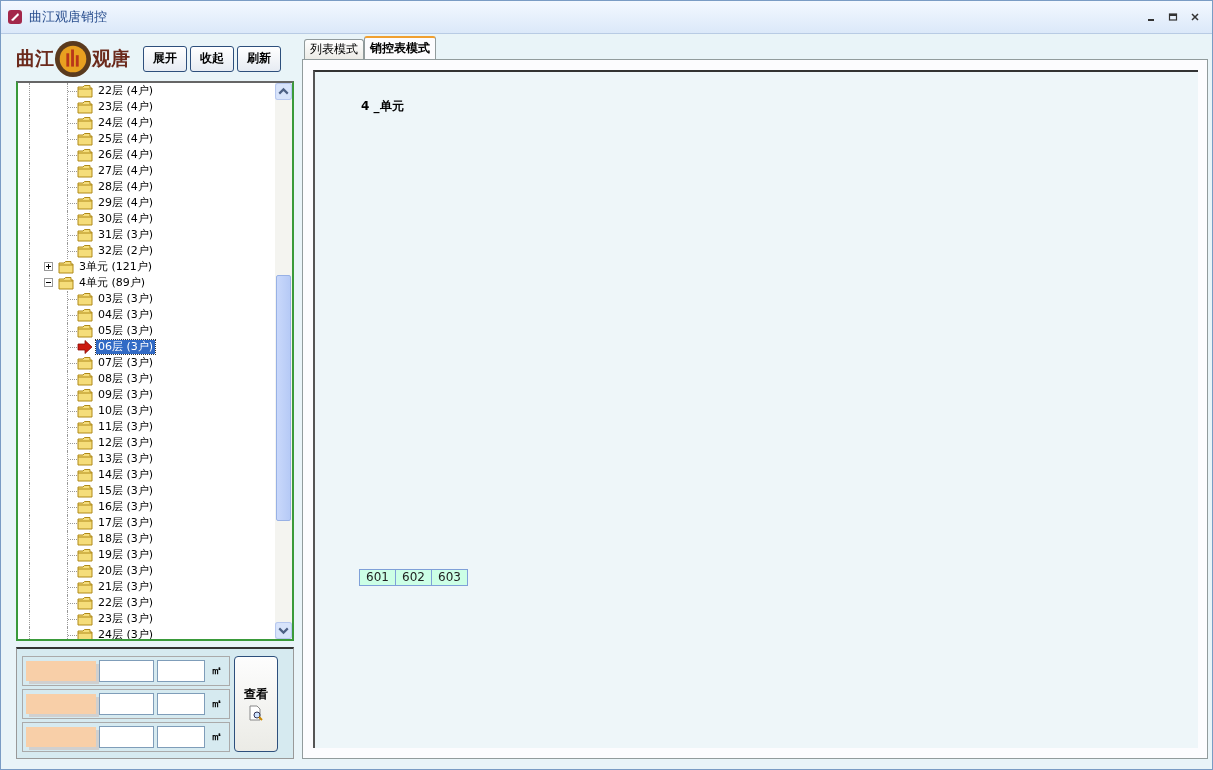 This screenshot has height=770, width=1213. Describe the element at coordinates (382, 106) in the screenshot. I see `unit-title: 4 _单元` at that location.